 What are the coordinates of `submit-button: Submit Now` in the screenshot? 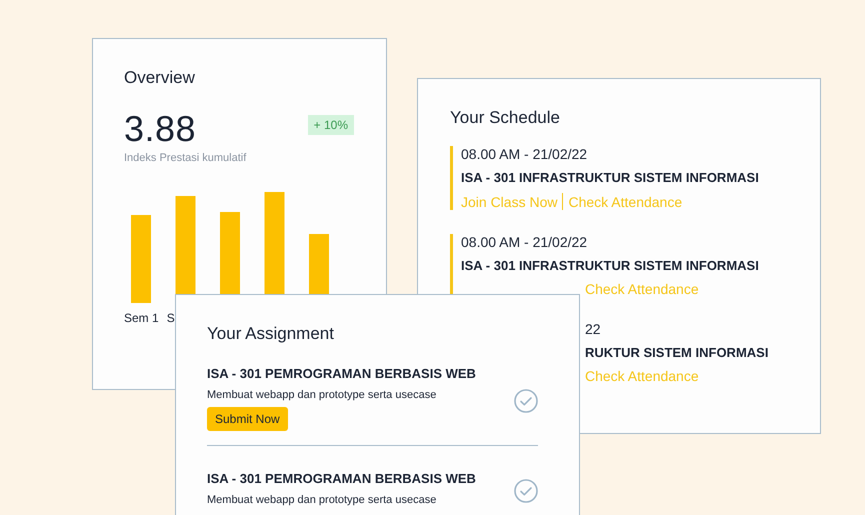 It's located at (247, 419).